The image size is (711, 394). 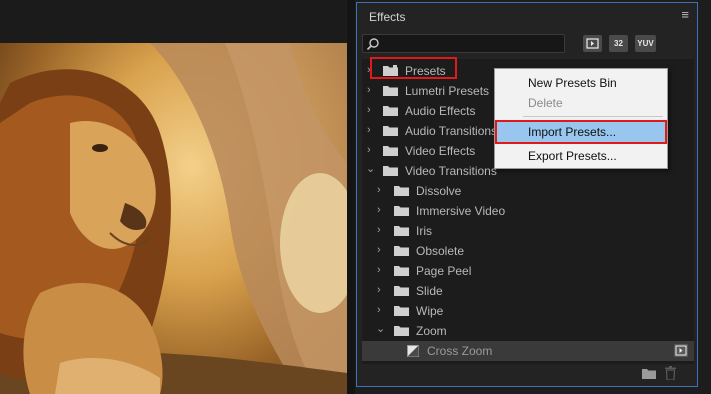 What do you see at coordinates (572, 83) in the screenshot?
I see `menu-item-label: New Presets Bin` at bounding box center [572, 83].